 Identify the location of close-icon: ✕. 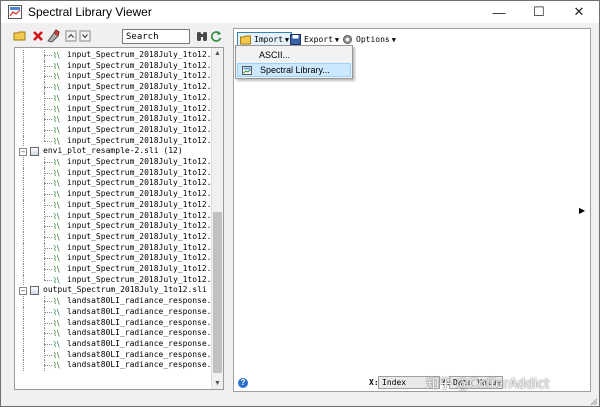
(579, 11).